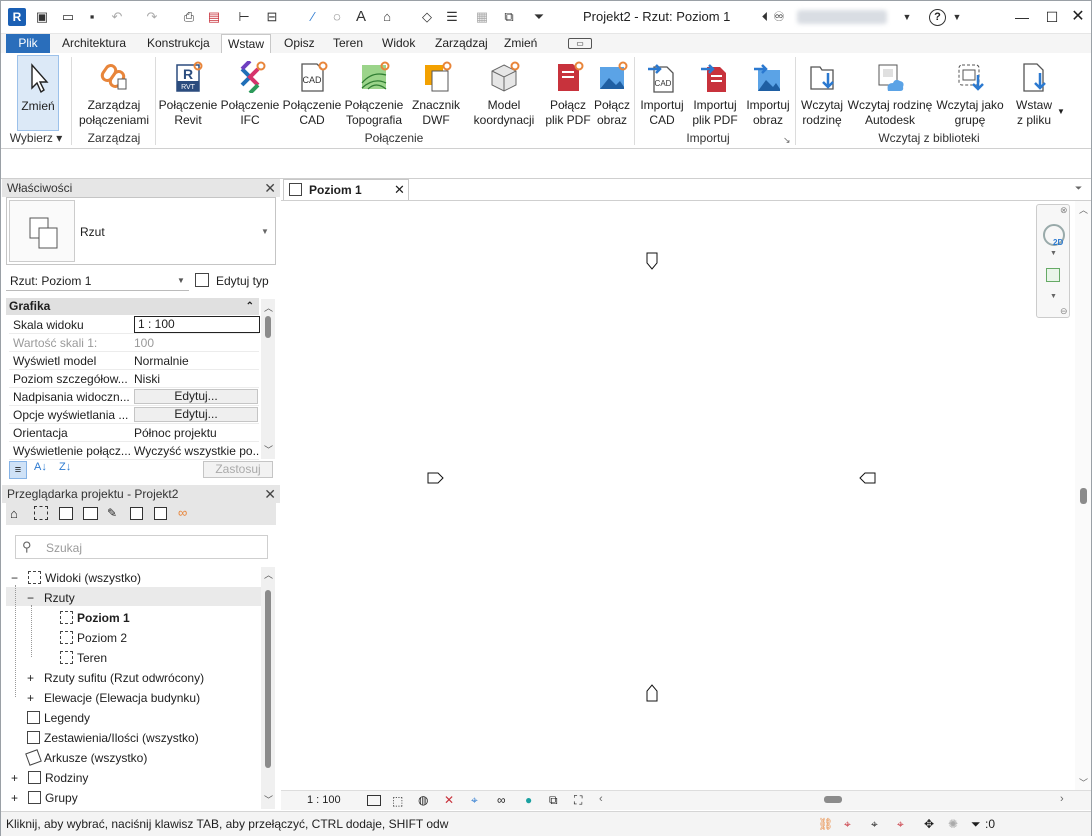 The width and height of the screenshot is (1092, 836). I want to click on customize-qat-icon: ⏷, so click(539, 17).